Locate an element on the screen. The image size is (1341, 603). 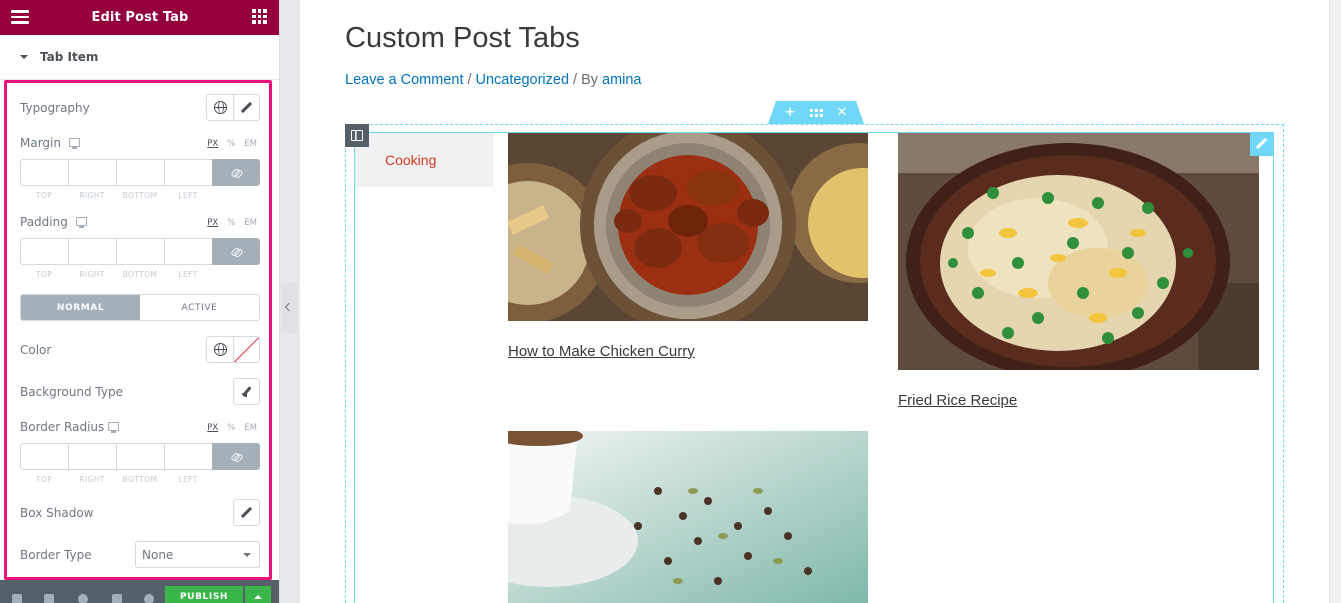
history-icon is located at coordinates (83, 598).